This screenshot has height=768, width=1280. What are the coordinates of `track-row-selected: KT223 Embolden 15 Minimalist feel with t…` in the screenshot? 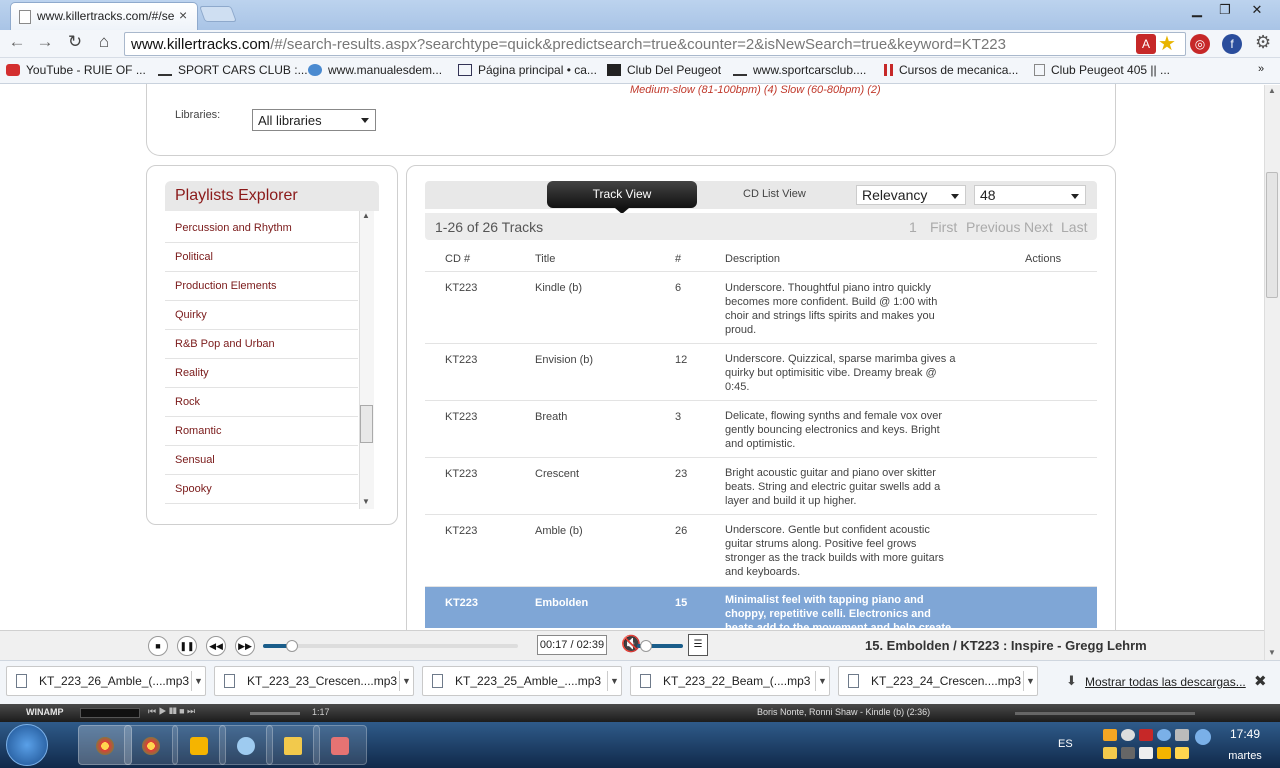 It's located at (761, 607).